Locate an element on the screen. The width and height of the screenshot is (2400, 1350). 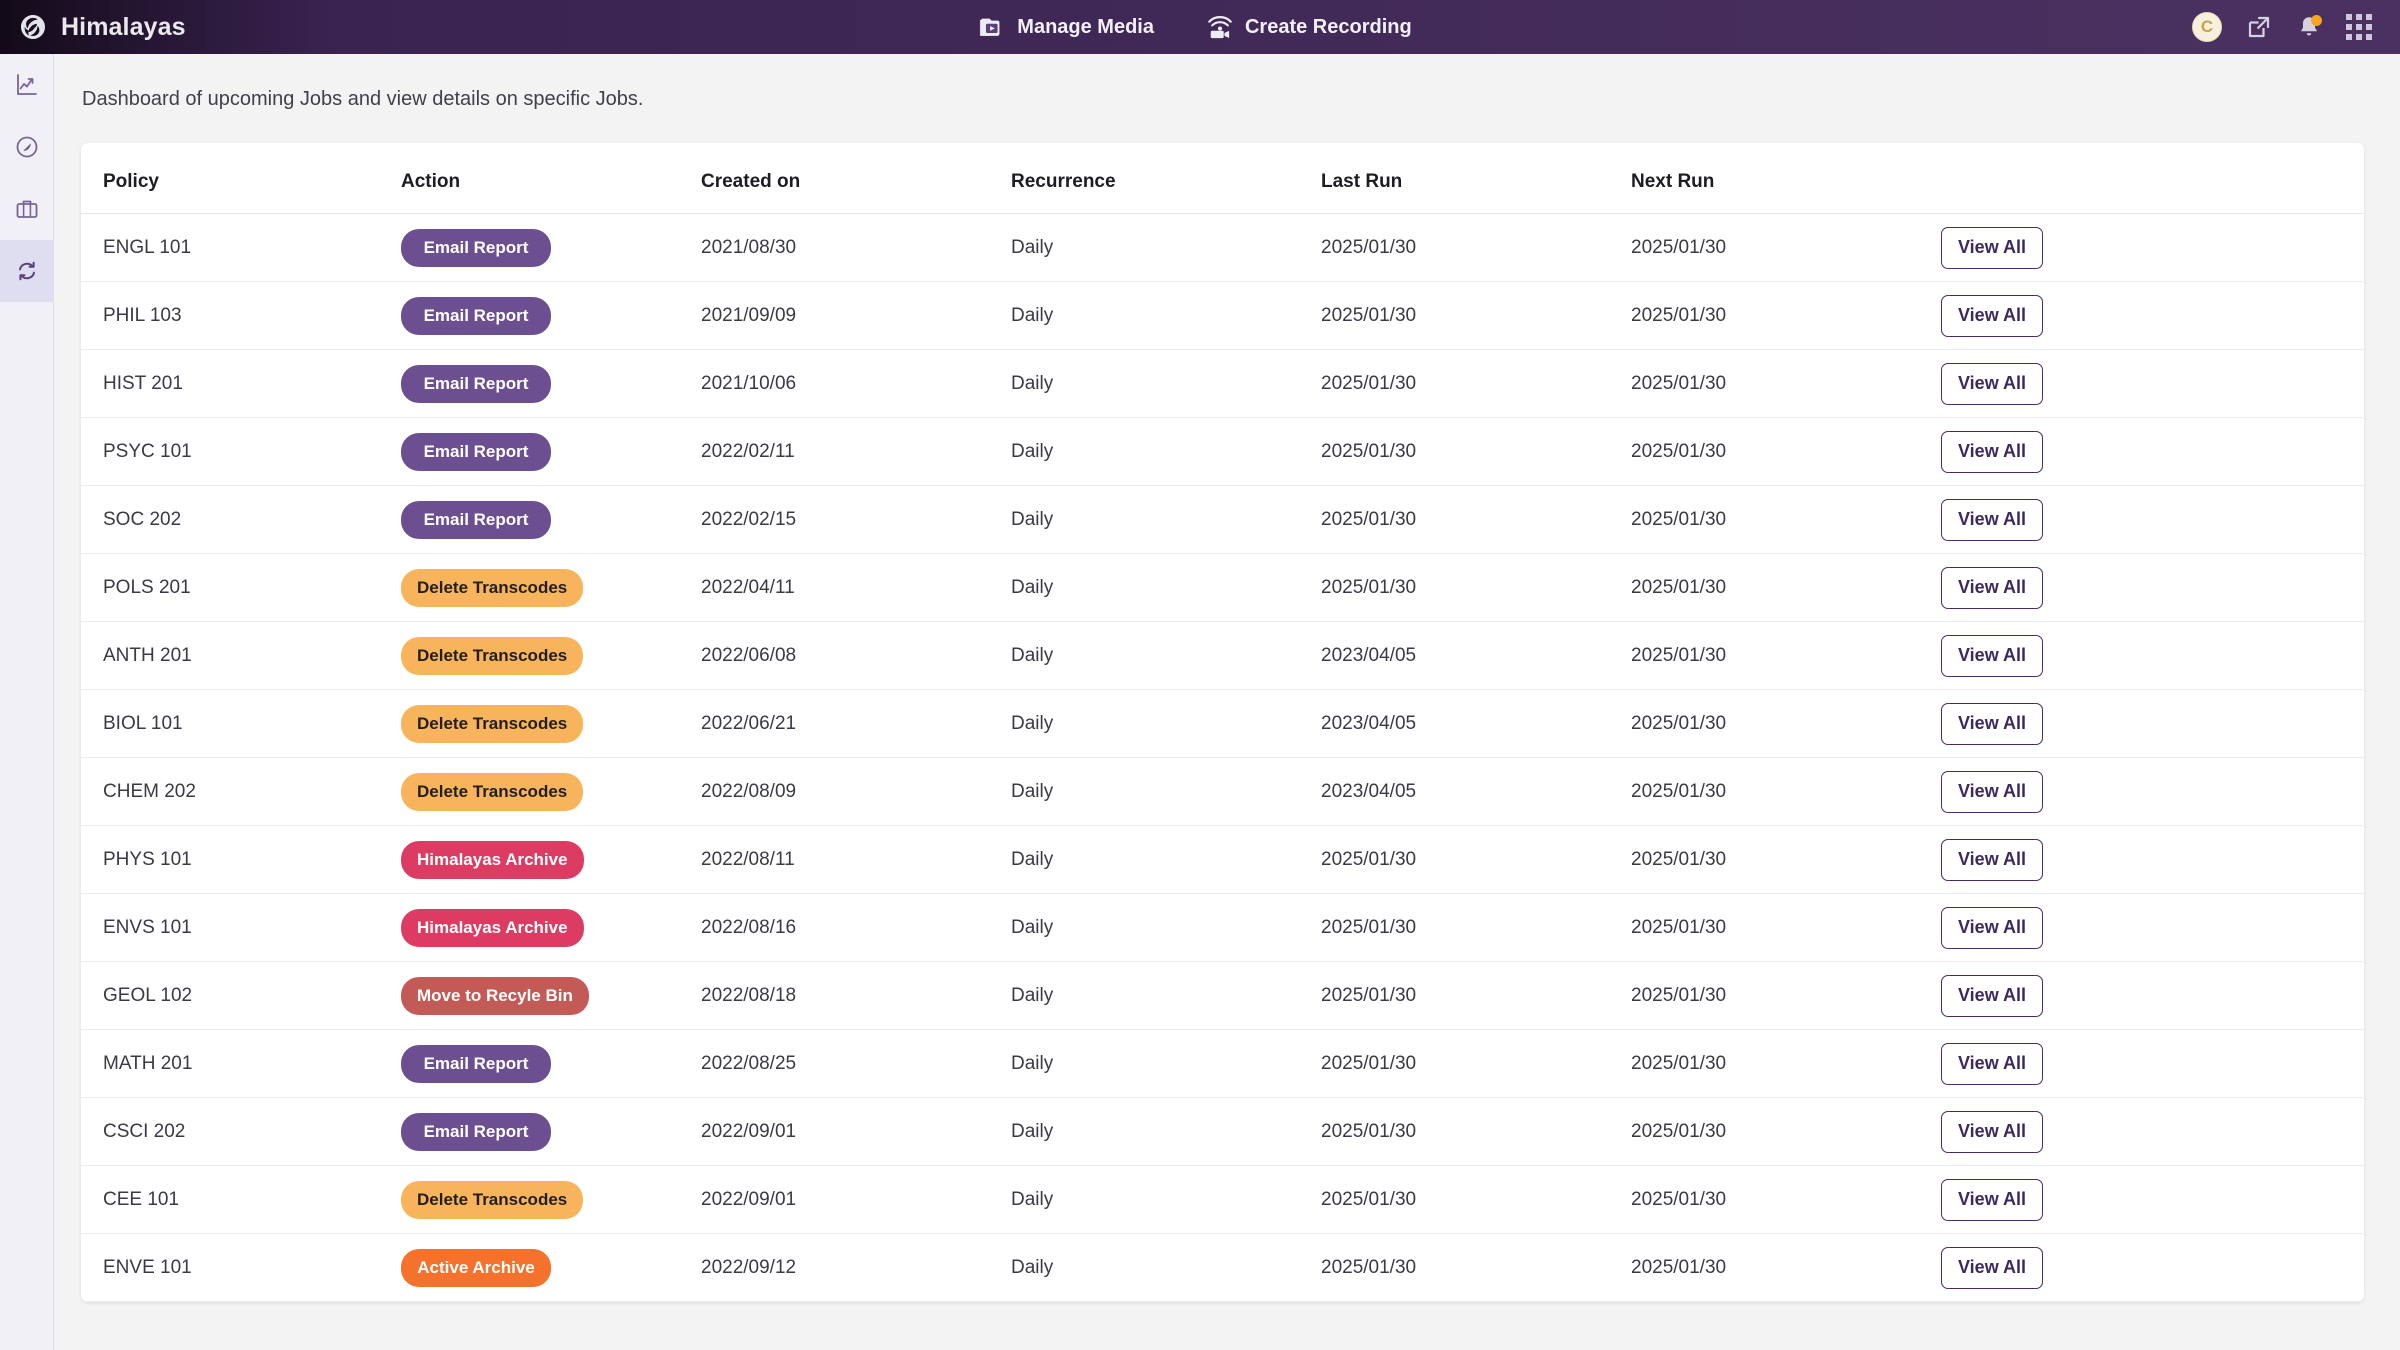
sidebar-item-briefcase is located at coordinates (27, 209).